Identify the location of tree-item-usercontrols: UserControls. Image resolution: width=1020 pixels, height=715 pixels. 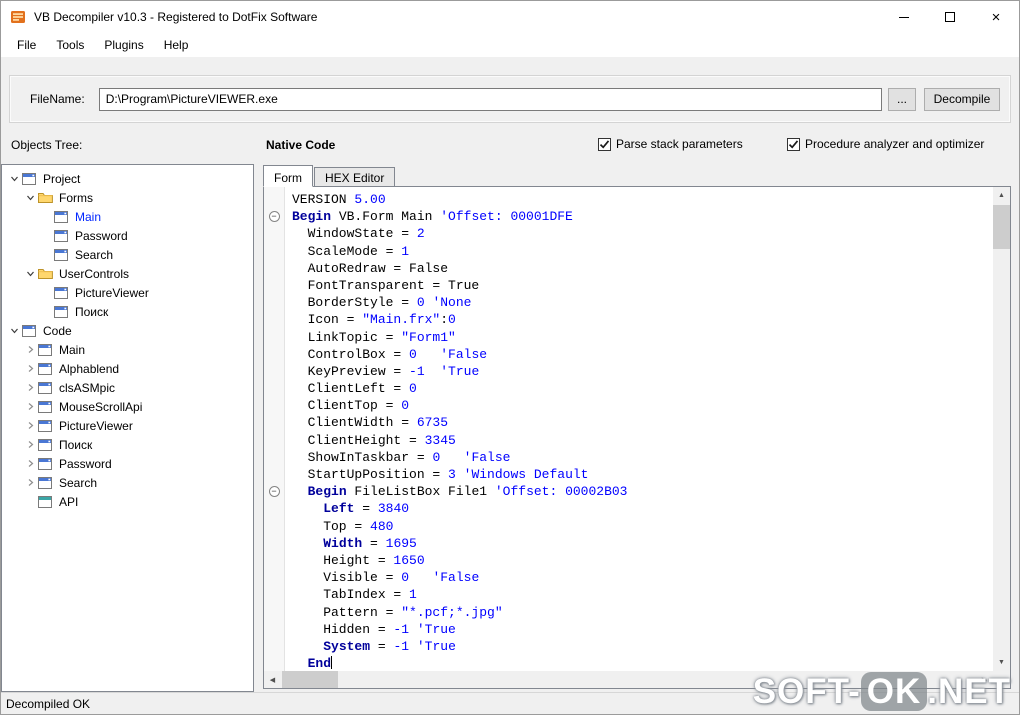
(127, 273).